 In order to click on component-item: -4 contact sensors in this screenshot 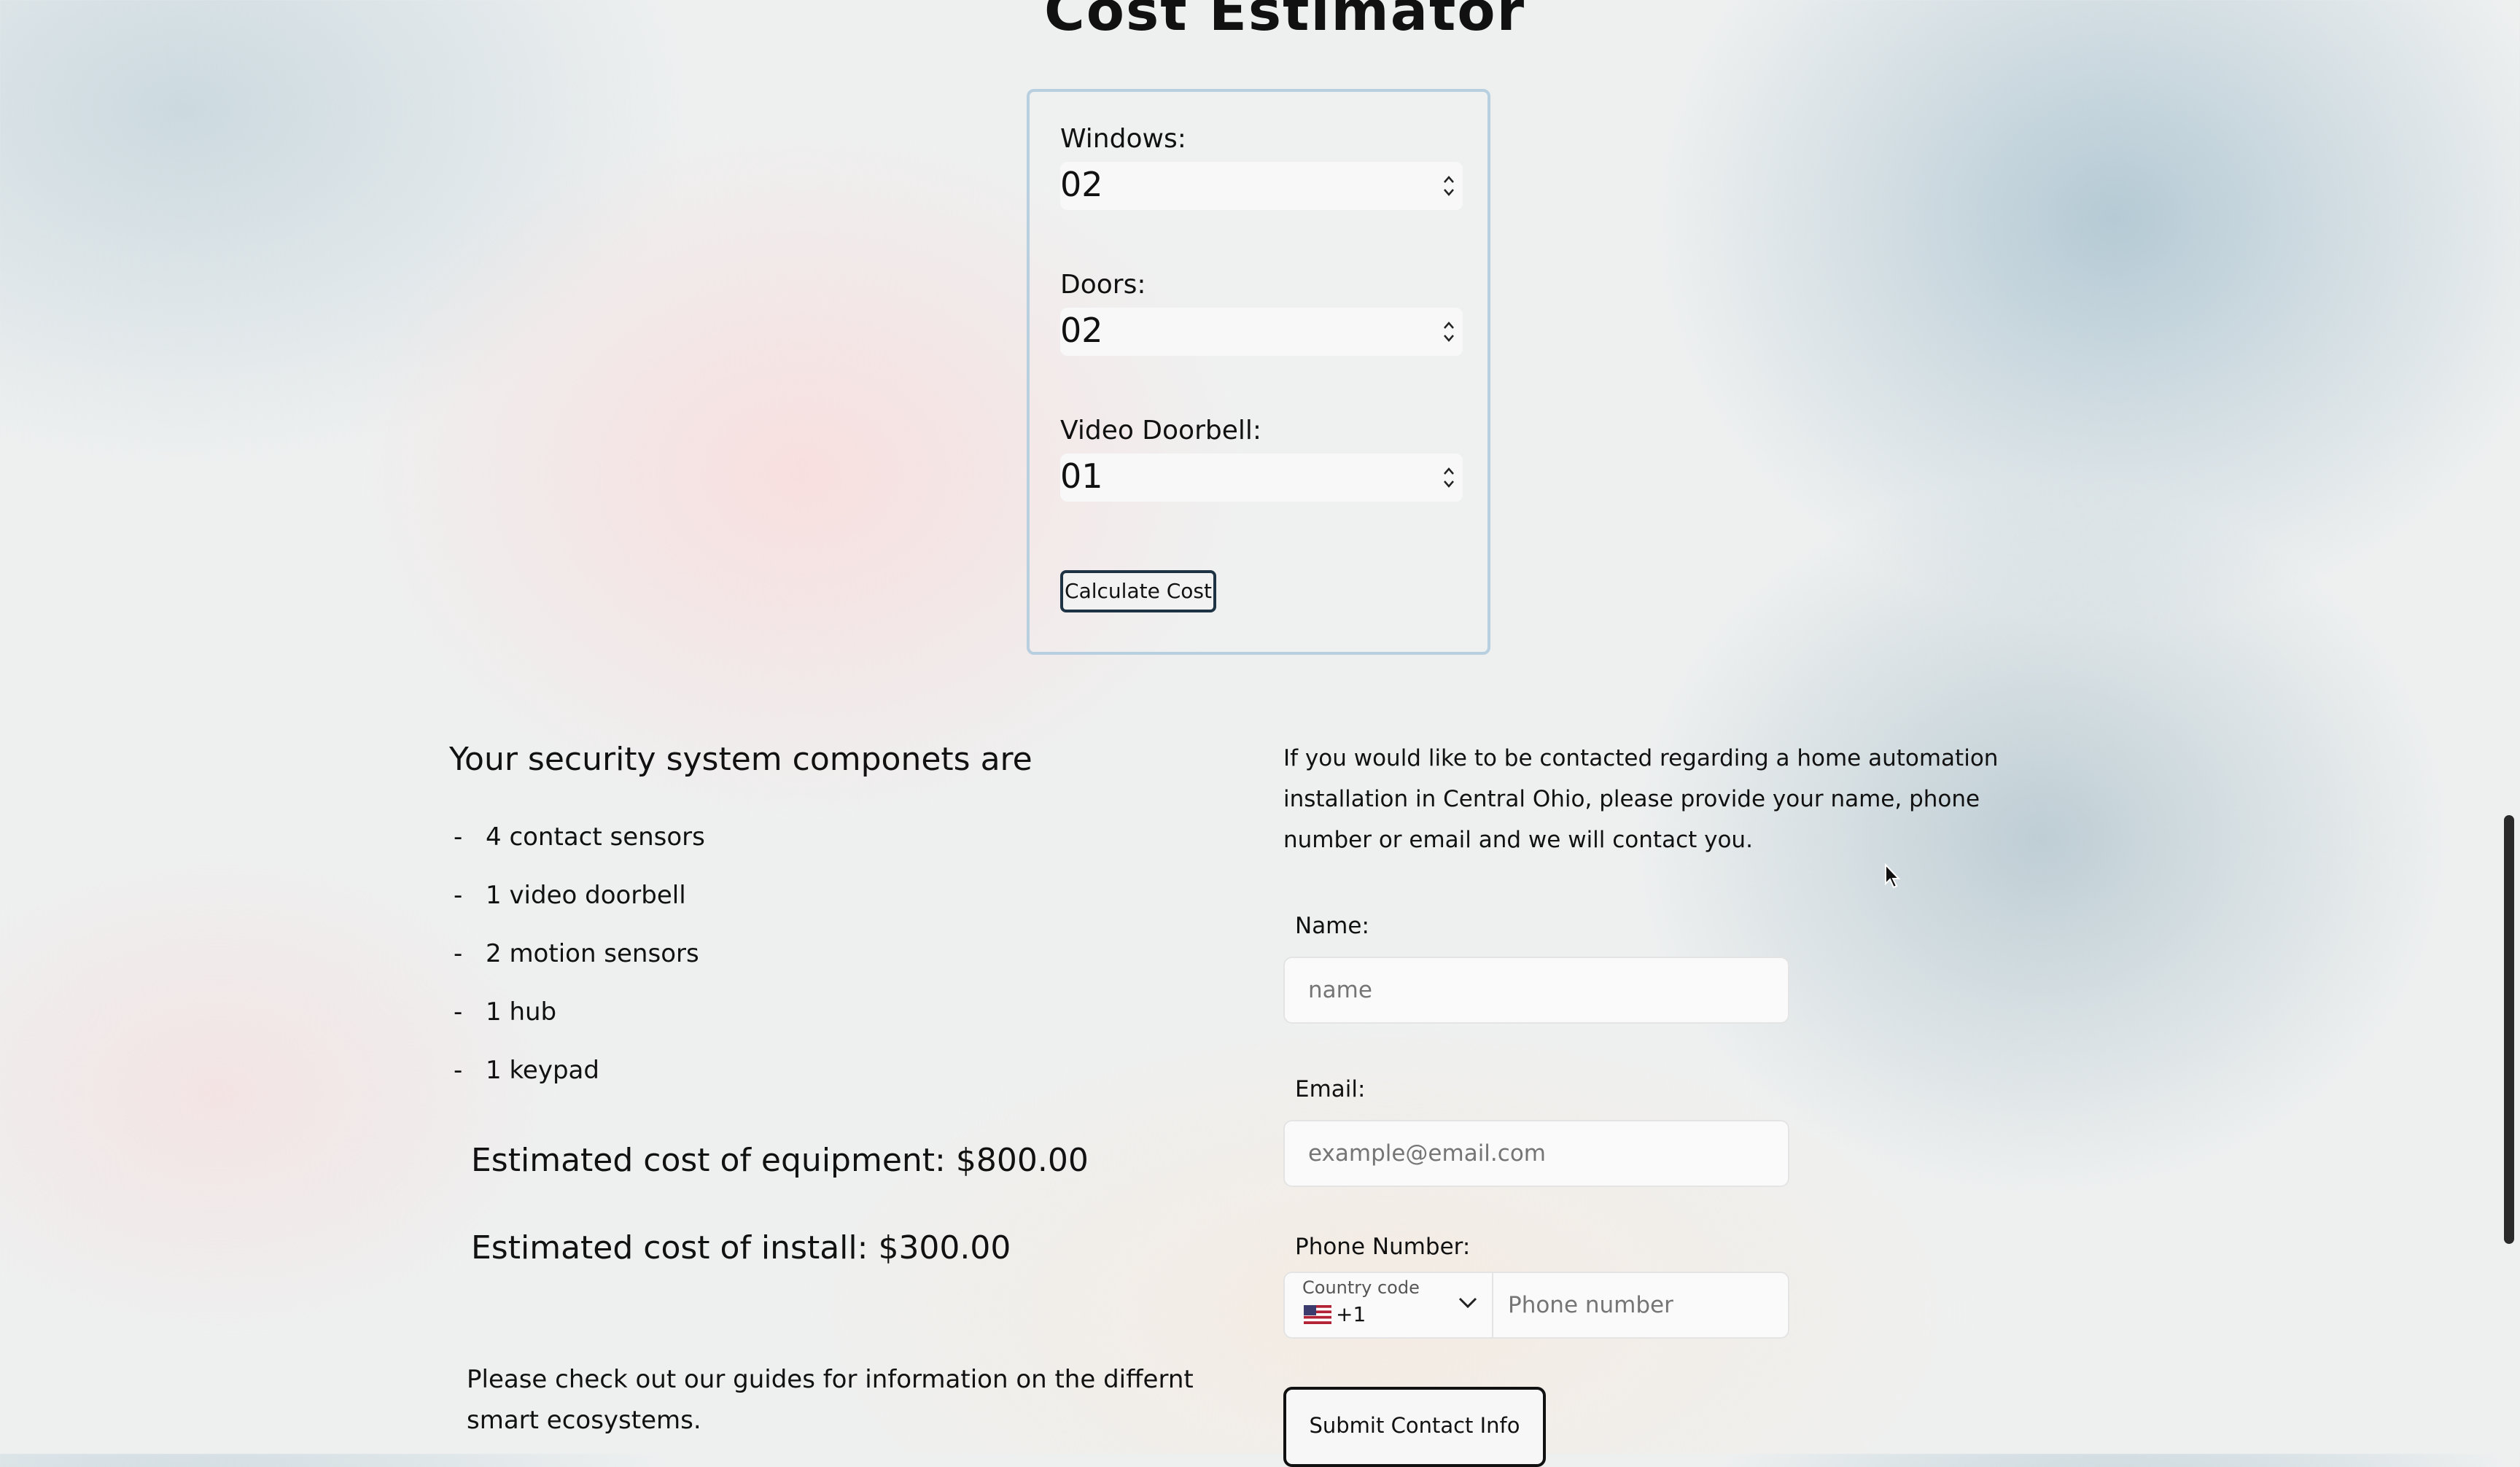, I will do `click(579, 837)`.